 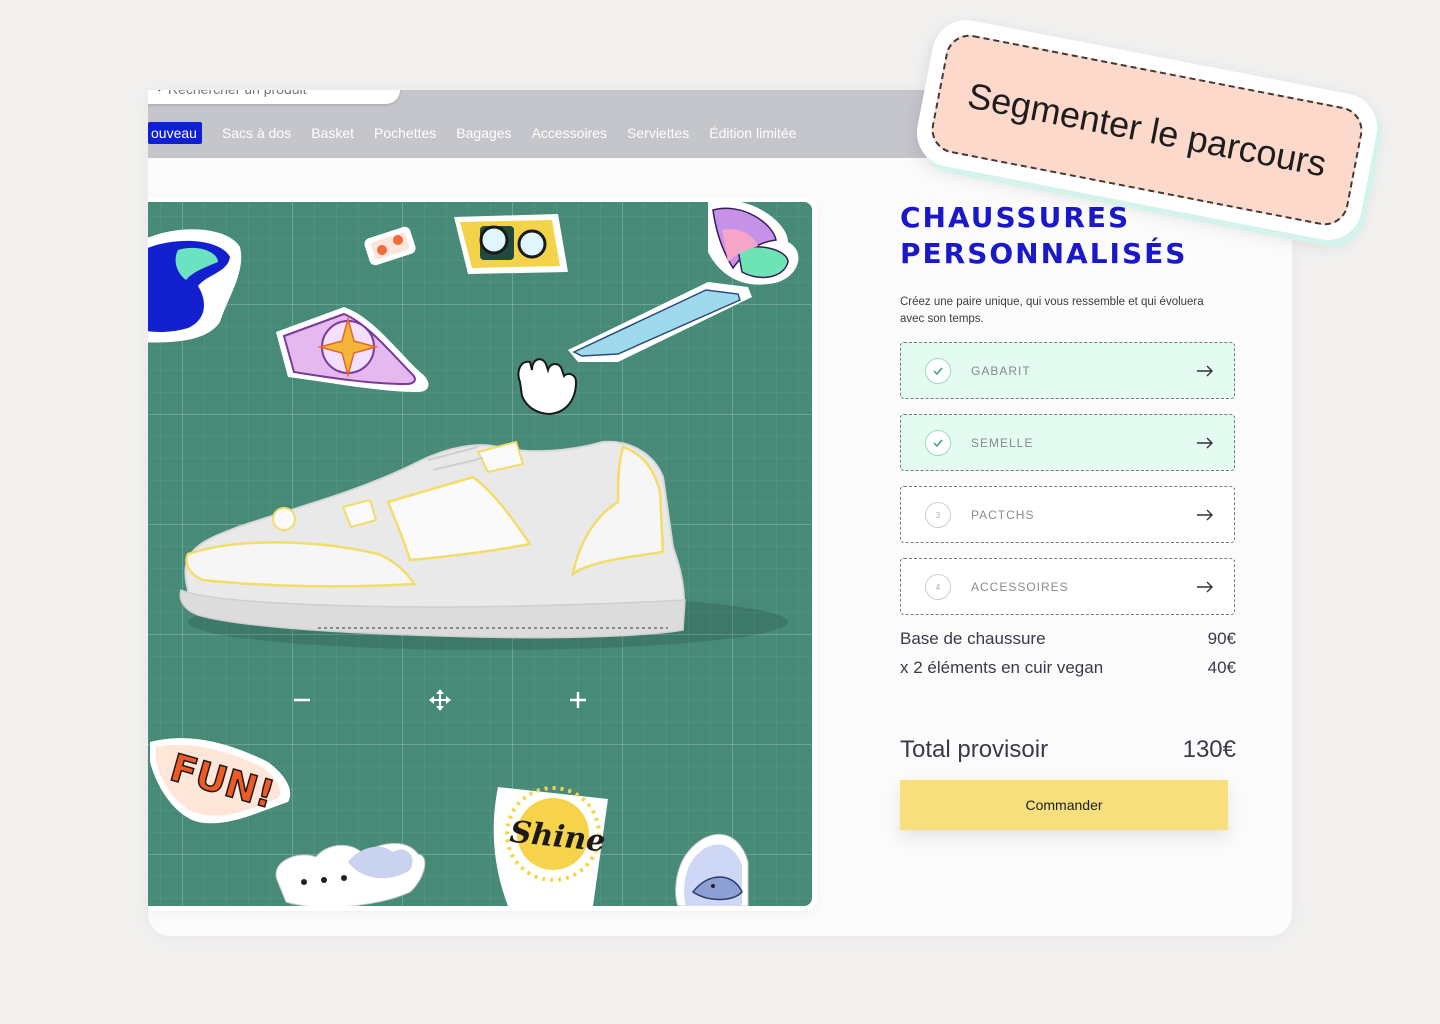 I want to click on nav-item-serviettes: Serviettes, so click(x=658, y=133).